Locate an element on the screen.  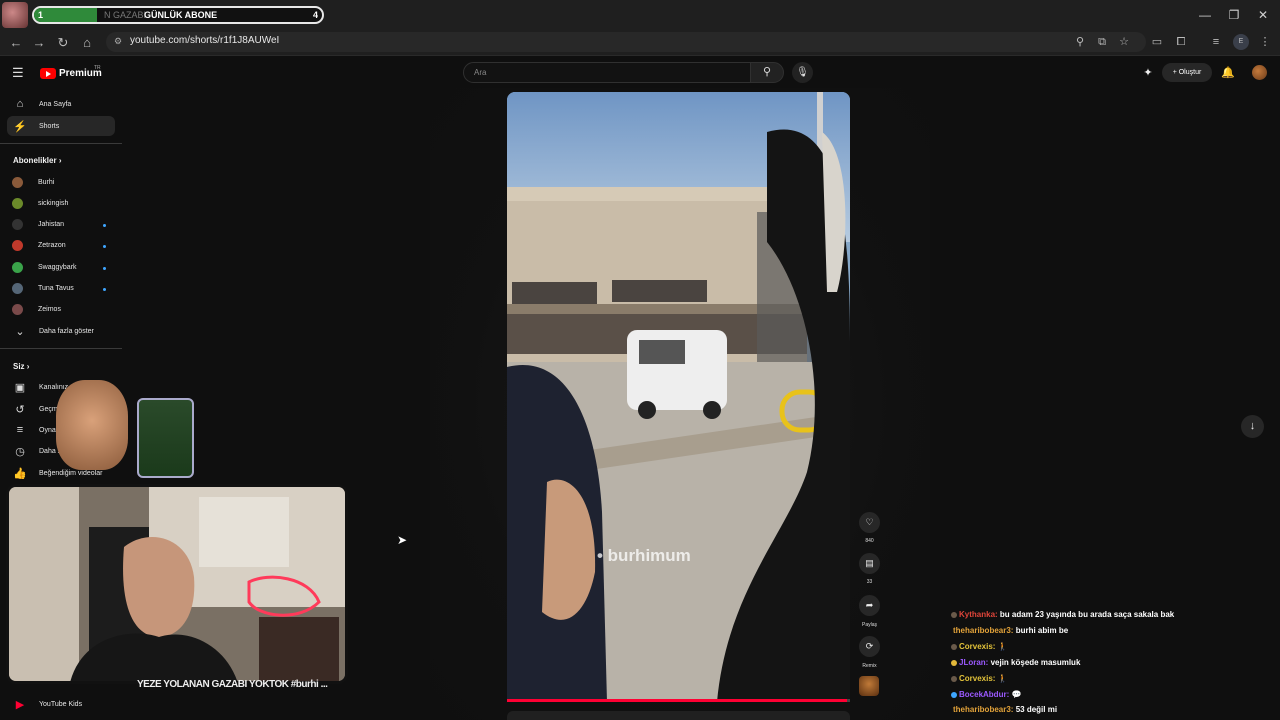
emote-jar-image is located at coordinates (165, 438).